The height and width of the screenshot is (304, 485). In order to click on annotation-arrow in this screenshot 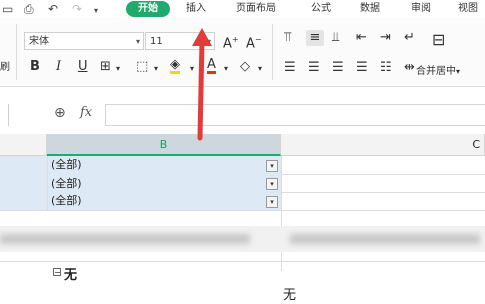, I will do `click(202, 84)`.